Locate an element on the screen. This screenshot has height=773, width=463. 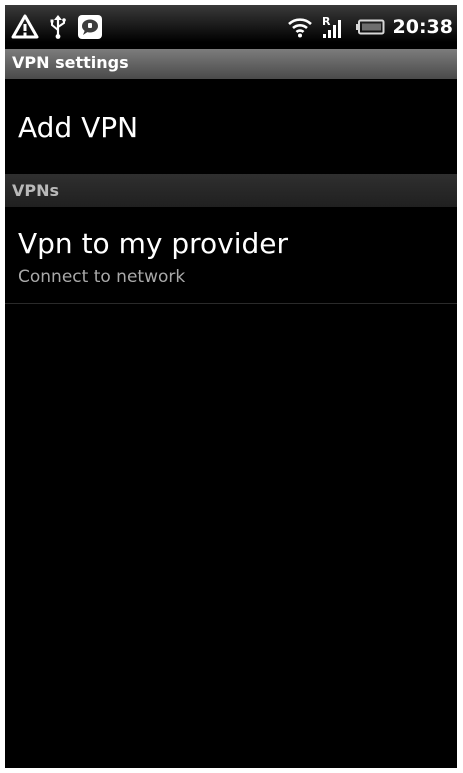
wifi-icon is located at coordinates (300, 27).